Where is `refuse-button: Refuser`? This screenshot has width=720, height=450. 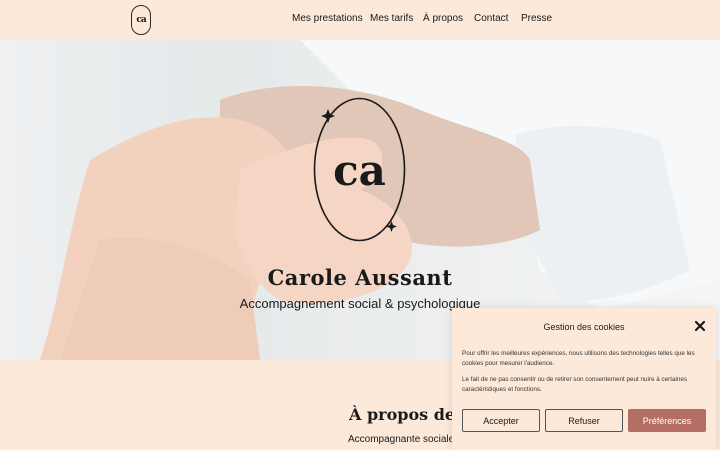 refuse-button: Refuser is located at coordinates (584, 420).